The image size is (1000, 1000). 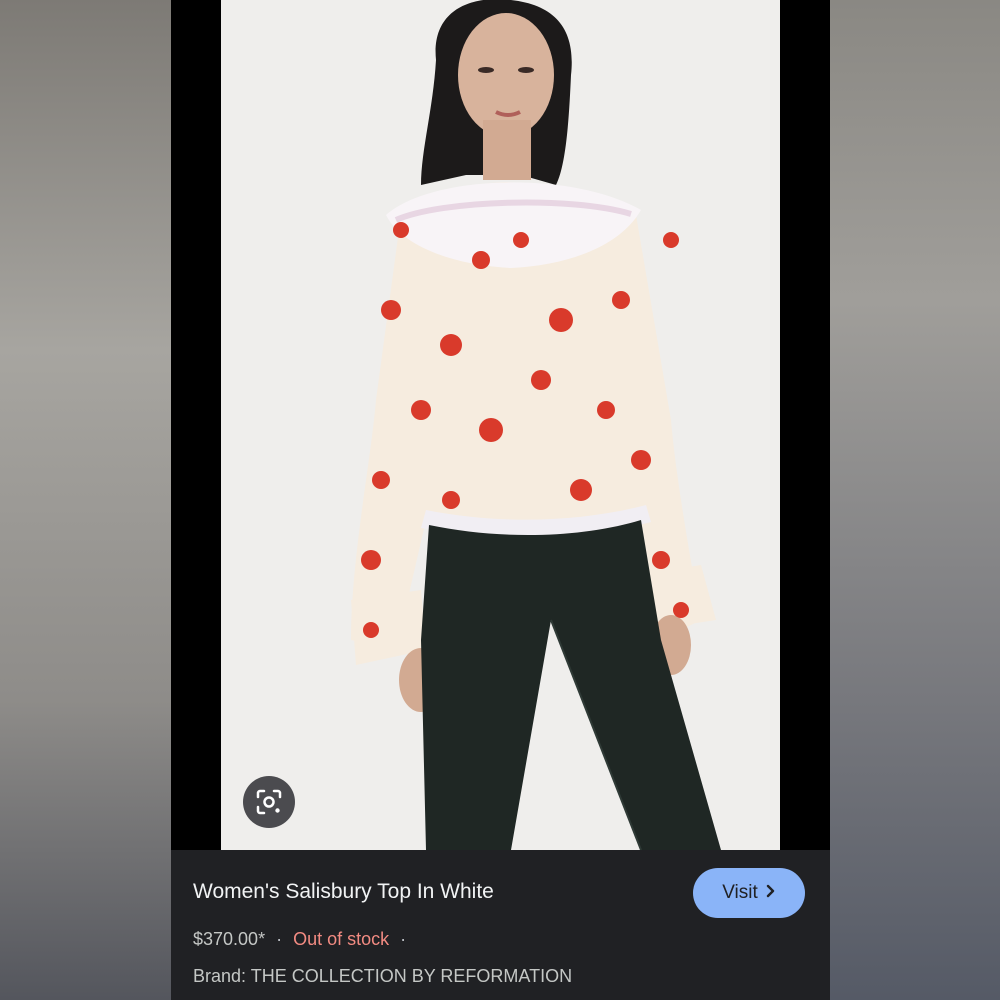 I want to click on product-title: Women's Salisbury Top In White, so click(x=343, y=892).